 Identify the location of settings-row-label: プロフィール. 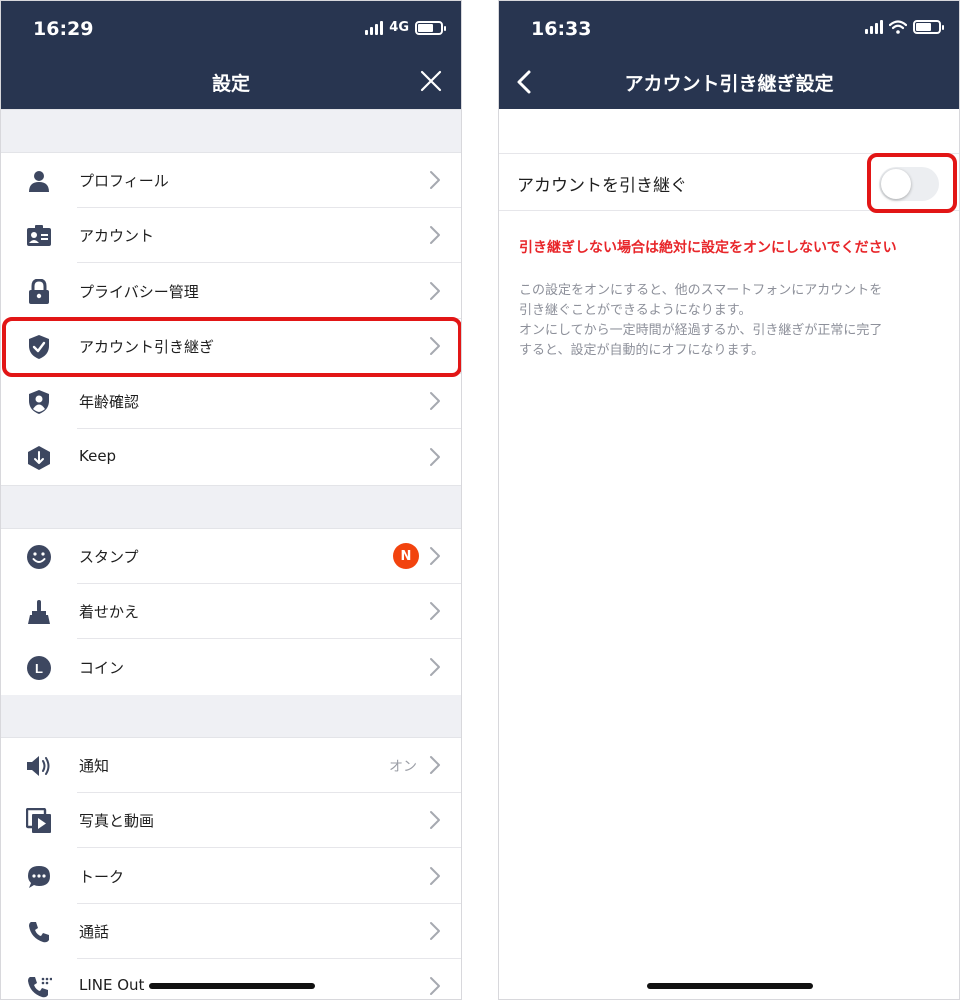
(124, 181).